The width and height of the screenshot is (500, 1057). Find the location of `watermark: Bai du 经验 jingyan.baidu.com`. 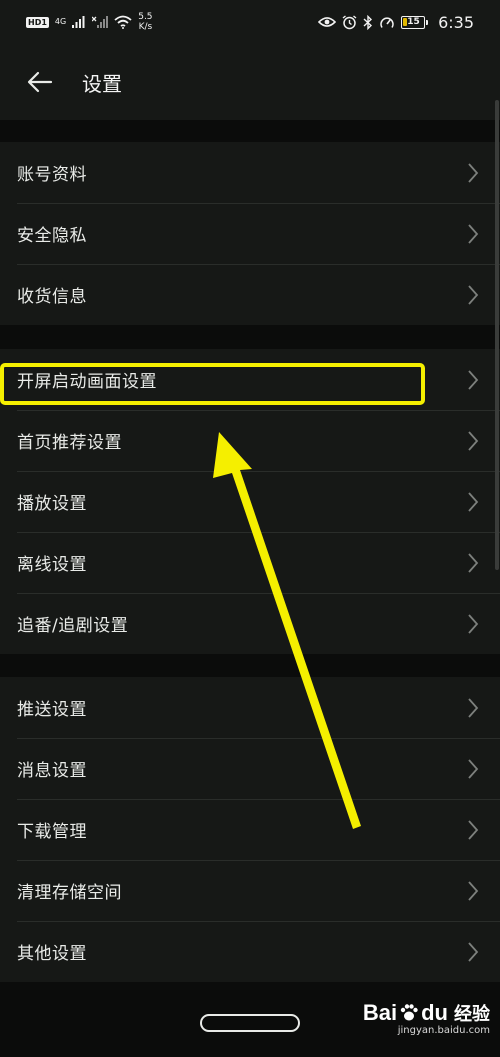

watermark: Bai du 经验 jingyan.baidu.com is located at coordinates (426, 1018).